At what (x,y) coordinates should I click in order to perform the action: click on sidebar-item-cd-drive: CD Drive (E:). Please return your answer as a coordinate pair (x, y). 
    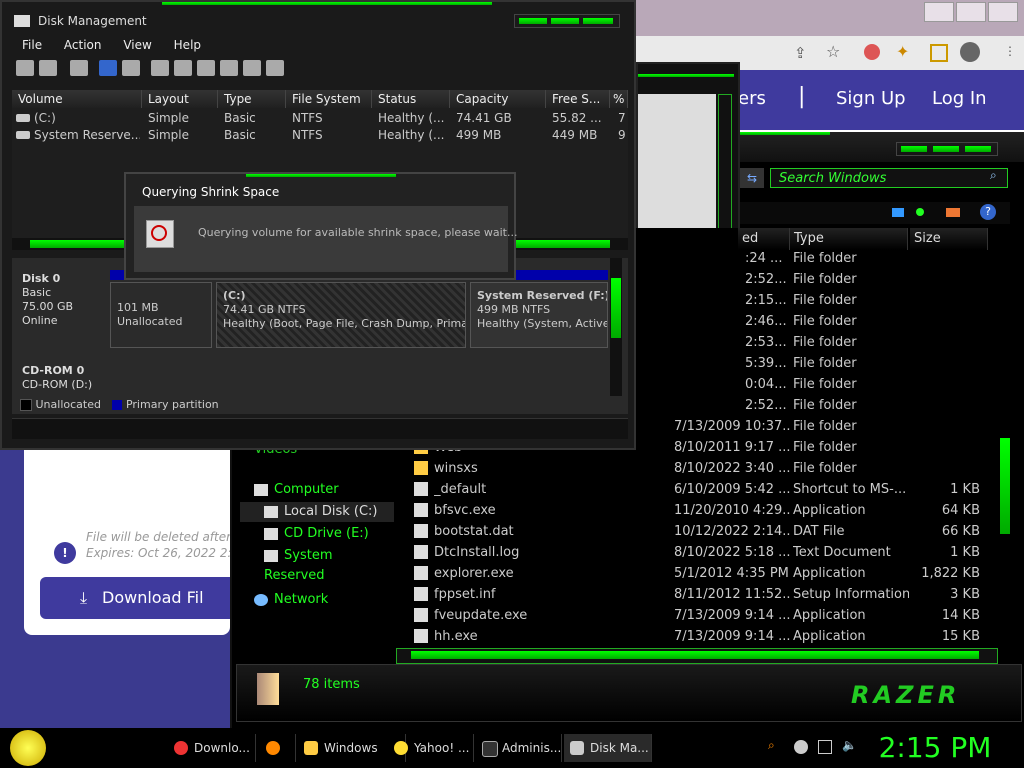
    Looking at the image, I should click on (316, 534).